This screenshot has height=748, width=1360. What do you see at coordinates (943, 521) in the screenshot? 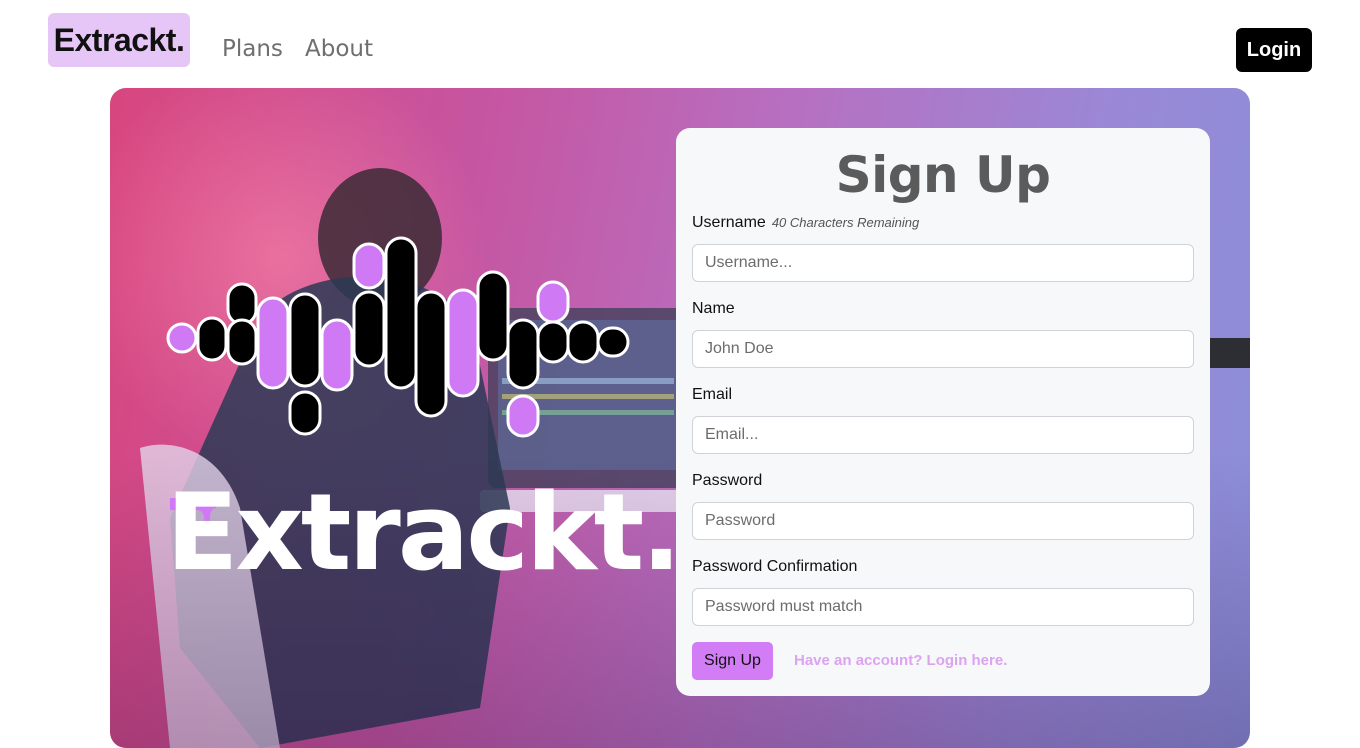
I see `password-input` at bounding box center [943, 521].